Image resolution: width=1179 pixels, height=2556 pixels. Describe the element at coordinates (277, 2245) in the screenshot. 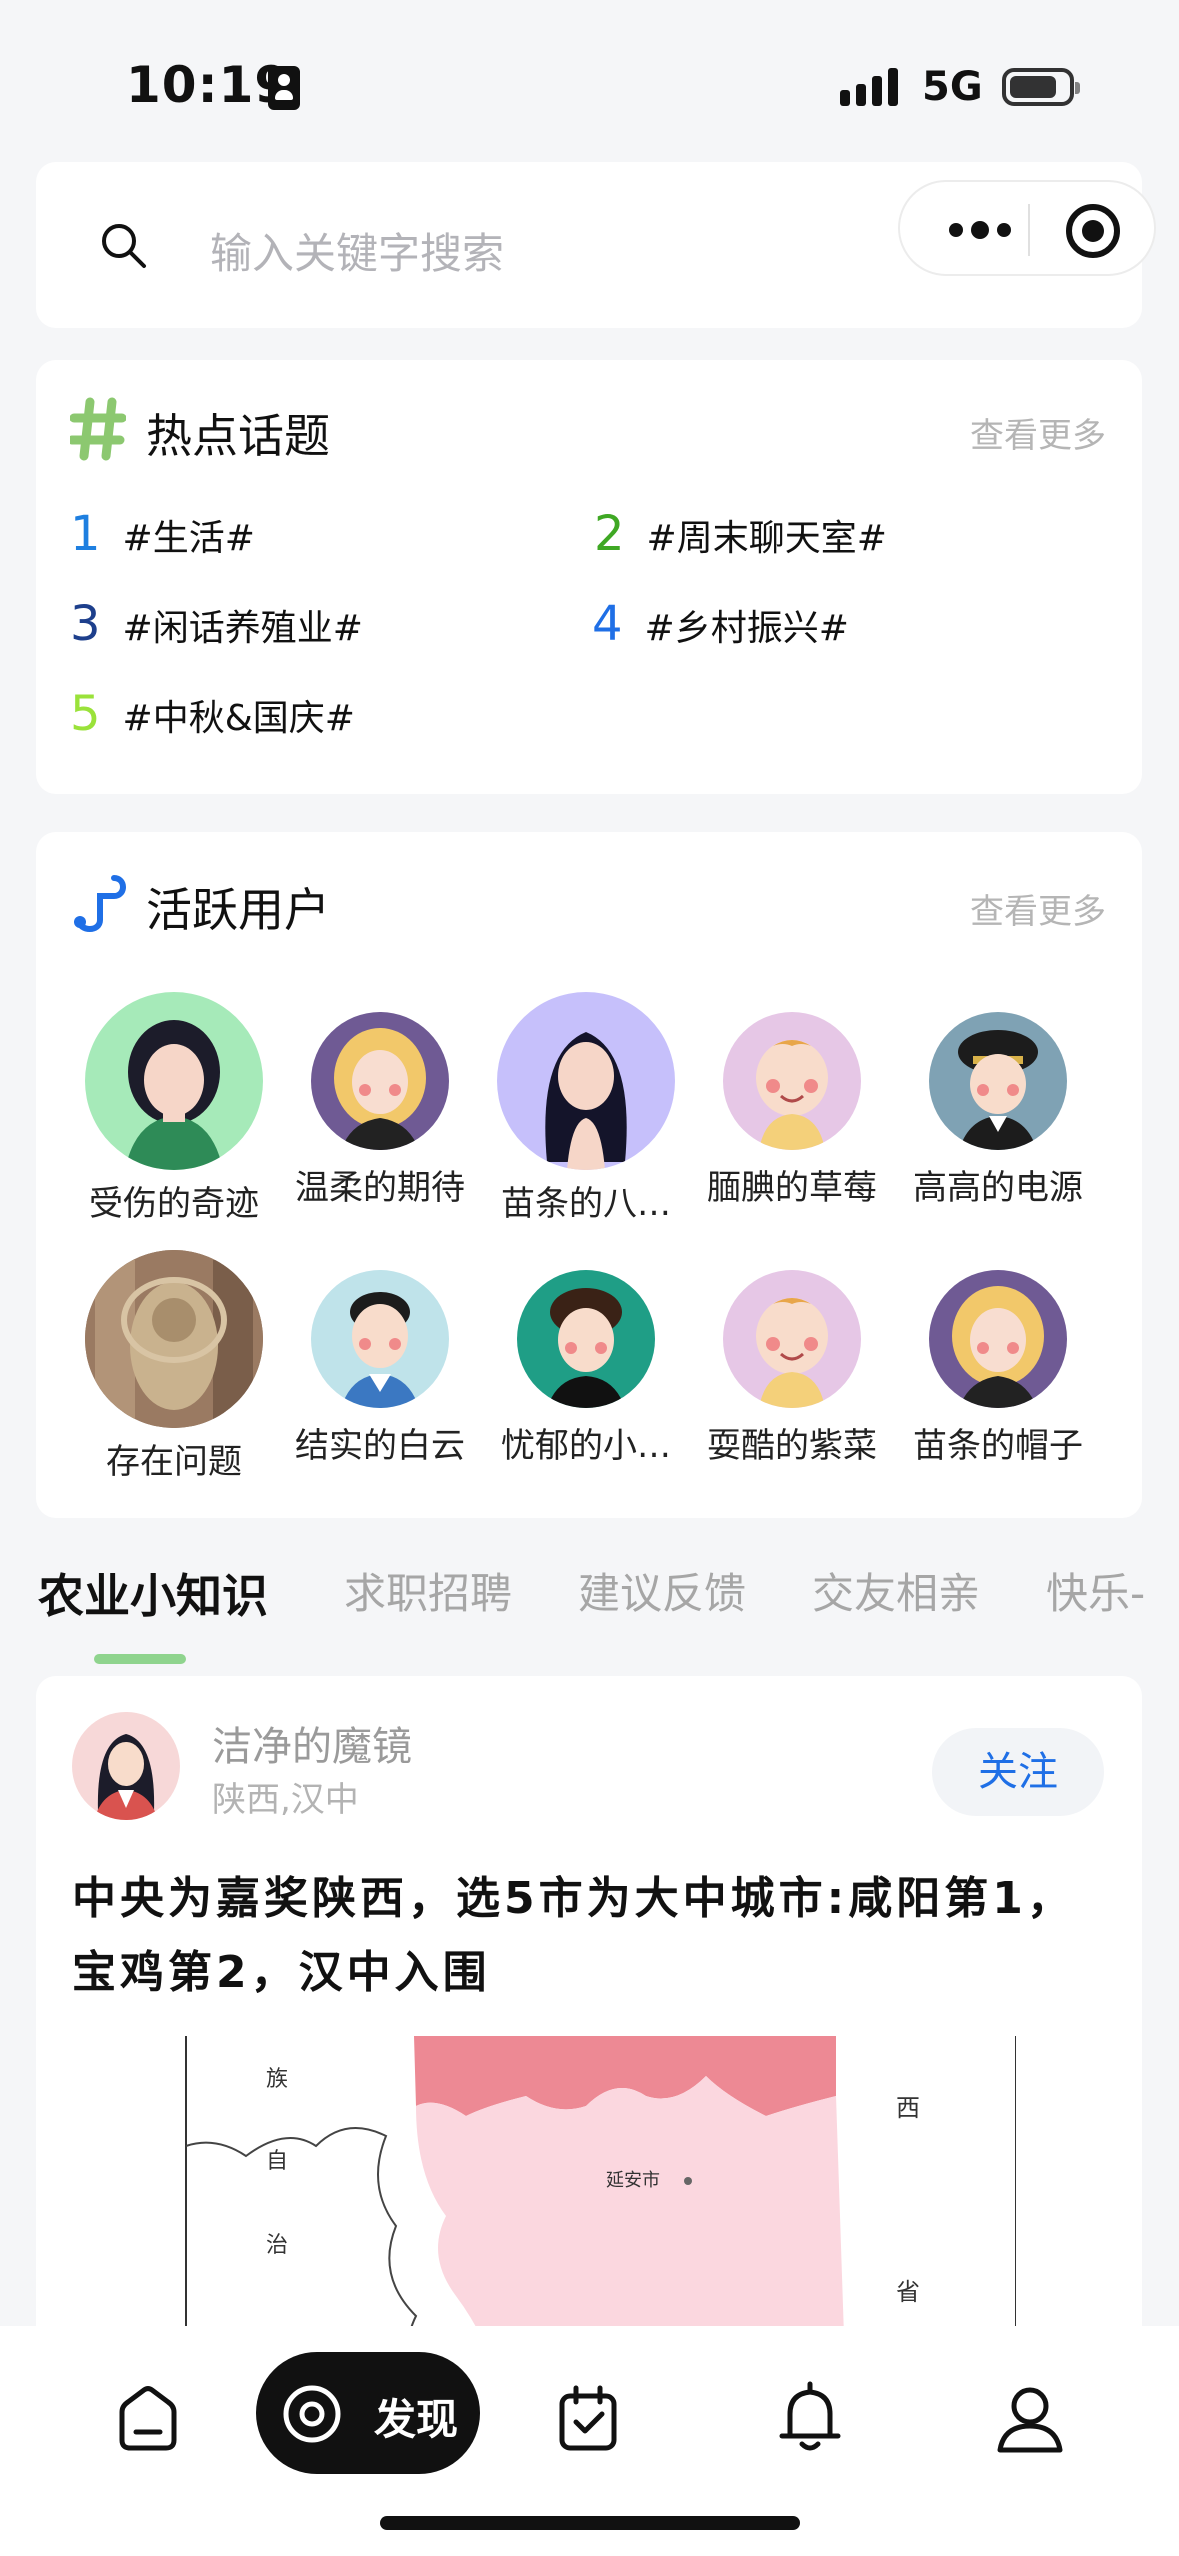

I see `map-label: 治` at that location.